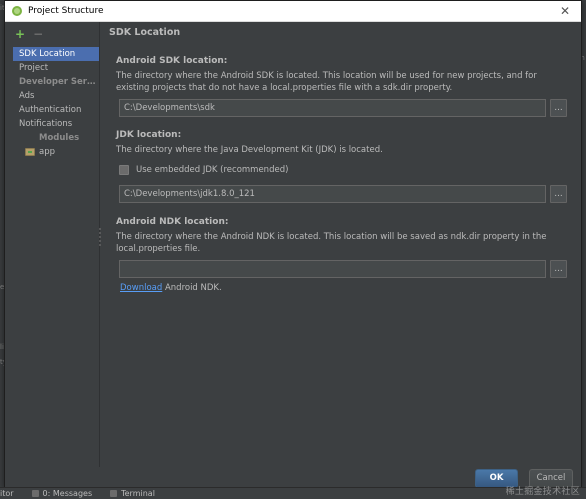 The width and height of the screenshot is (586, 499). Describe the element at coordinates (293, 493) in the screenshot. I see `background-bottom-toolbar: itor 0: Messages Terminal` at that location.